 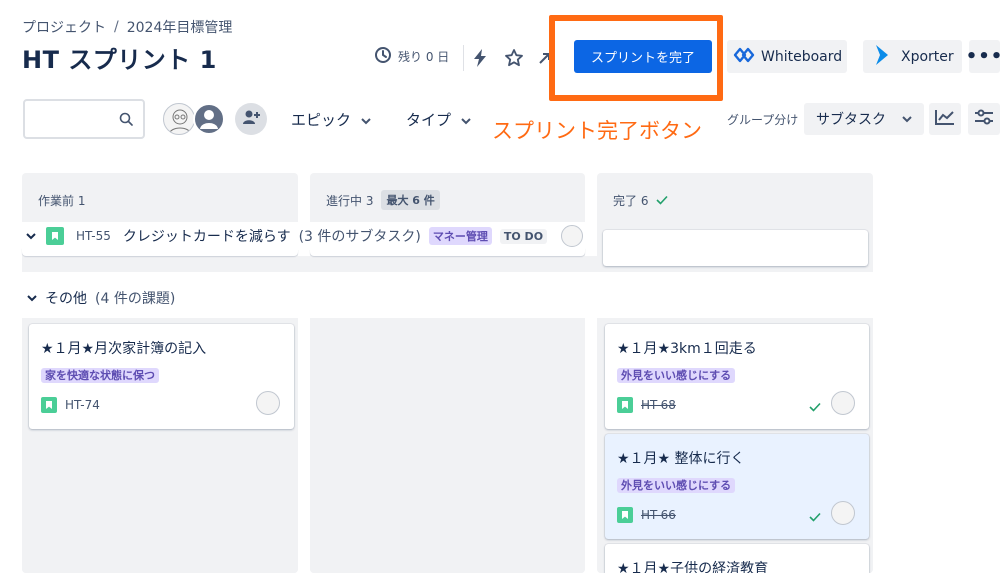 I want to click on sliders-icon, so click(x=984, y=119).